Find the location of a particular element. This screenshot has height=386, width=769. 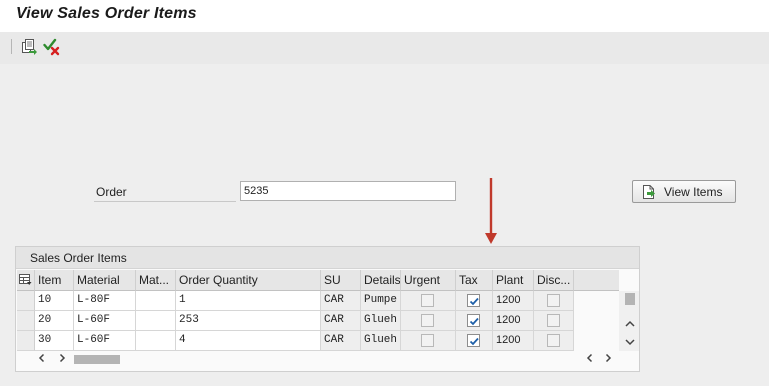

column-header-details: Details is located at coordinates (381, 280).